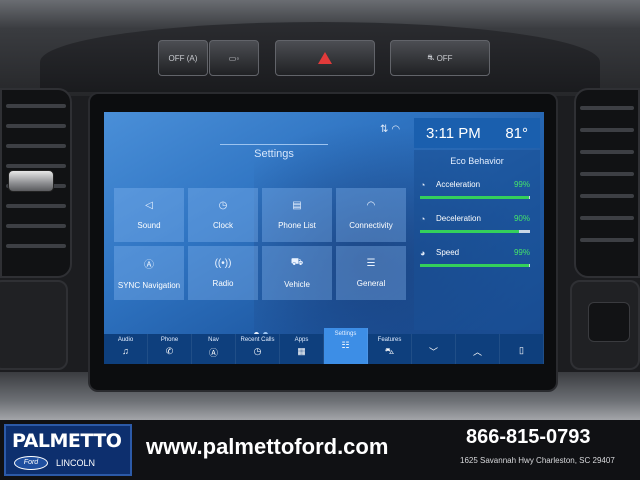 This screenshot has height=480, width=640. Describe the element at coordinates (516, 133) in the screenshot. I see `outside-temperature: 81°` at that location.